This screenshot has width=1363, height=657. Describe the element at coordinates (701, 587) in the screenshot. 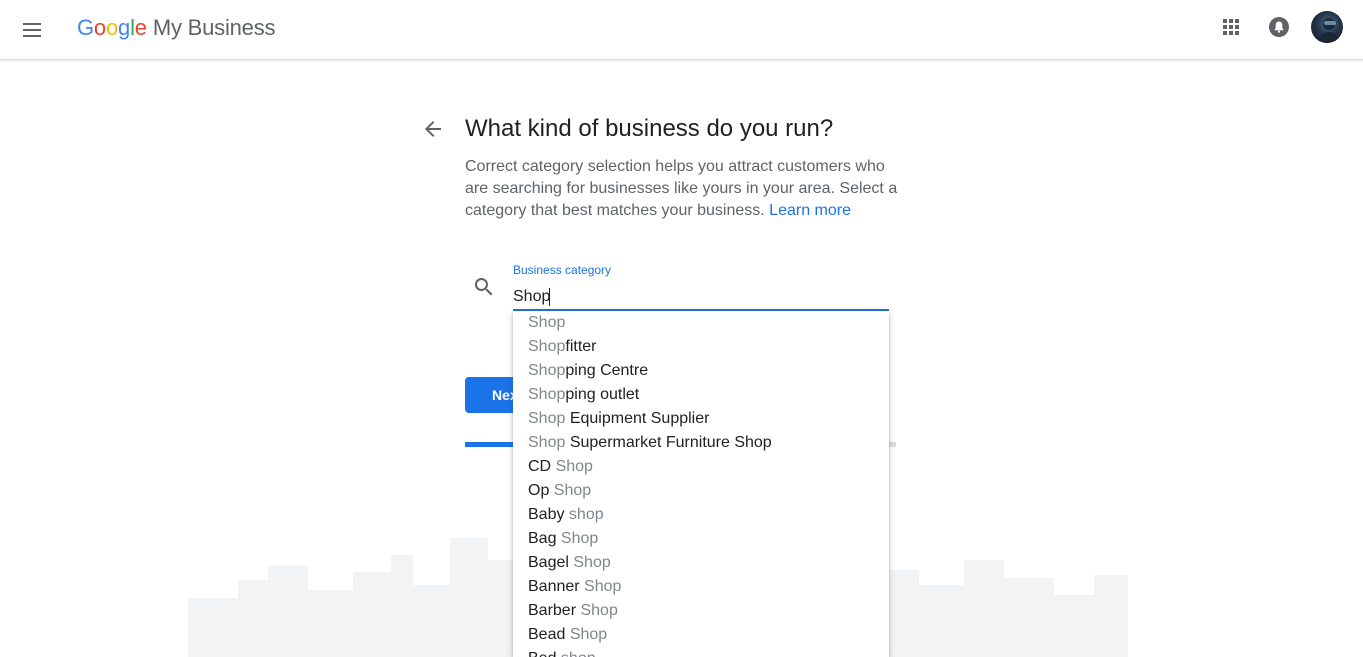

I see `suggestion-option: Banner Shop` at that location.